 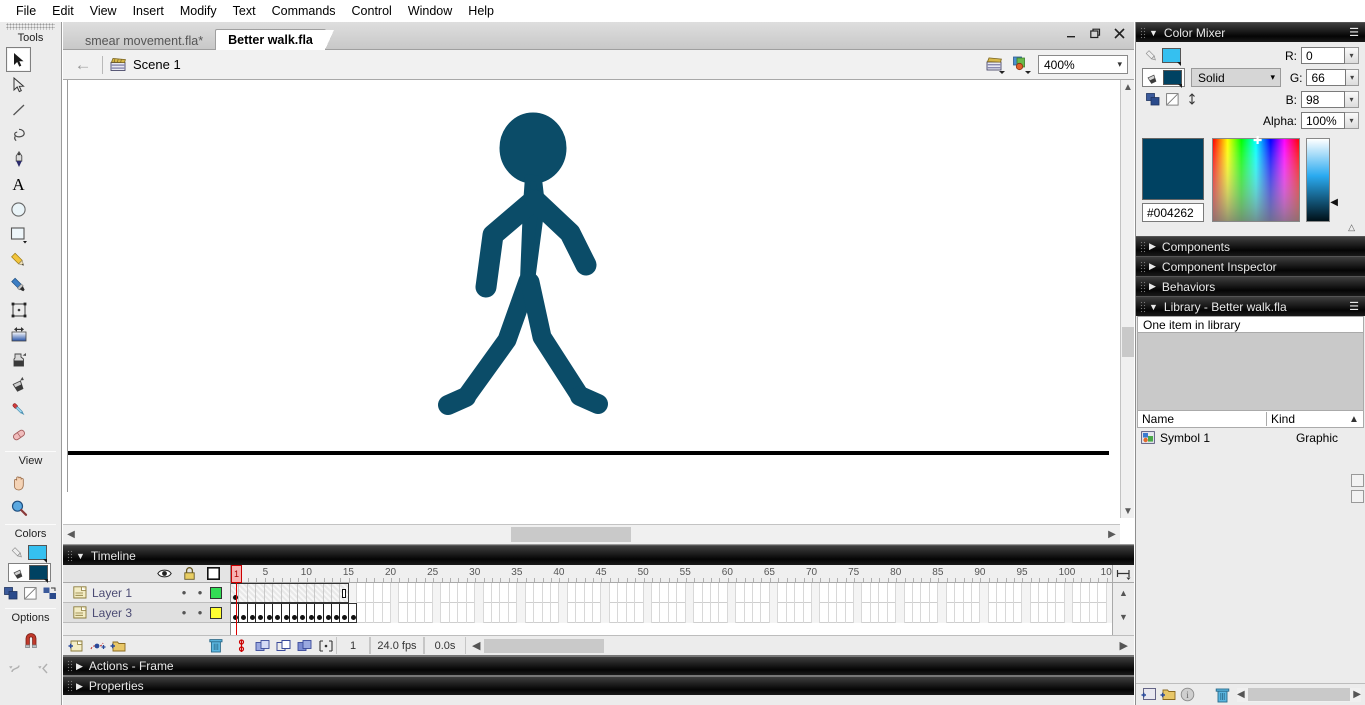 I want to click on blank-keyframe-marker, so click(x=344, y=593).